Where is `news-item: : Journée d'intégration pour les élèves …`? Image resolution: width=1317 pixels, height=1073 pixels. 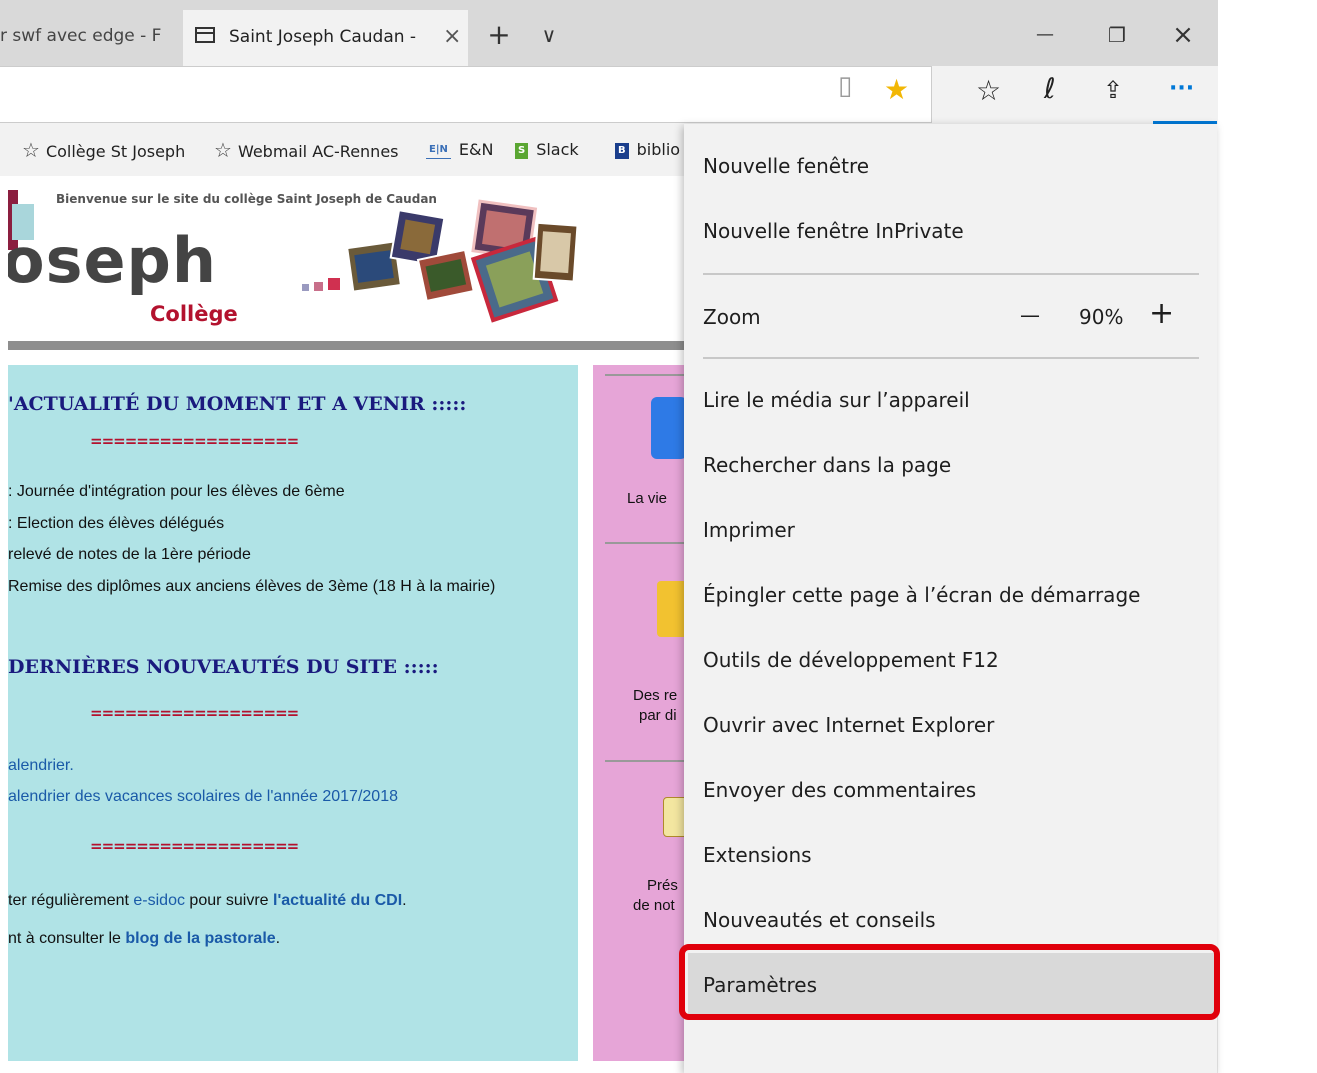
news-item: : Journée d'intégration pour les élèves … is located at coordinates (176, 491).